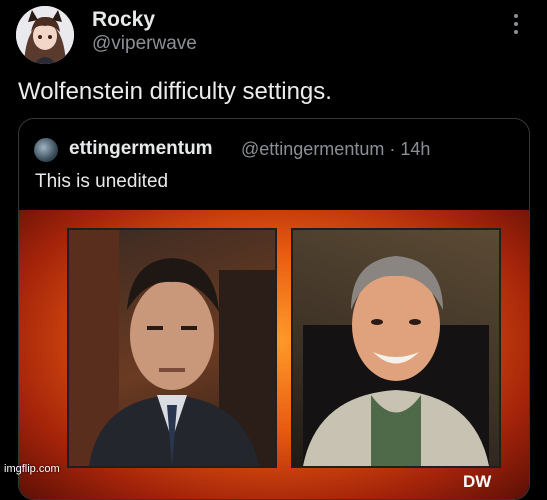 The width and height of the screenshot is (547, 500). Describe the element at coordinates (32, 469) in the screenshot. I see `imgflip-watermark: imgflip.com` at that location.